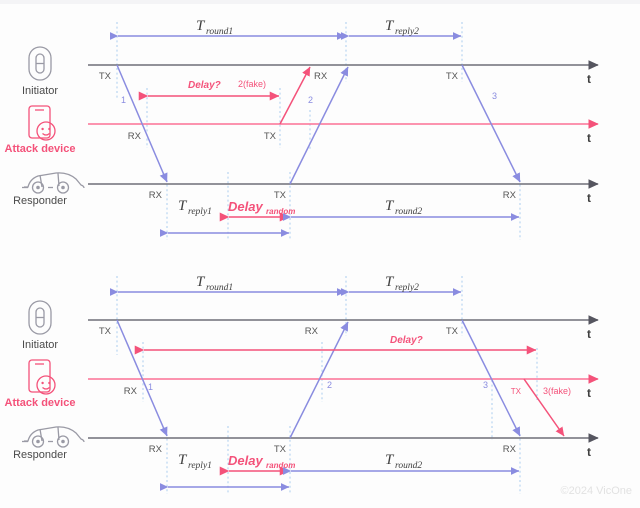 This screenshot has height=508, width=640. What do you see at coordinates (252, 84) in the screenshot?
I see `message-label-2-fake: 2(fake)` at bounding box center [252, 84].